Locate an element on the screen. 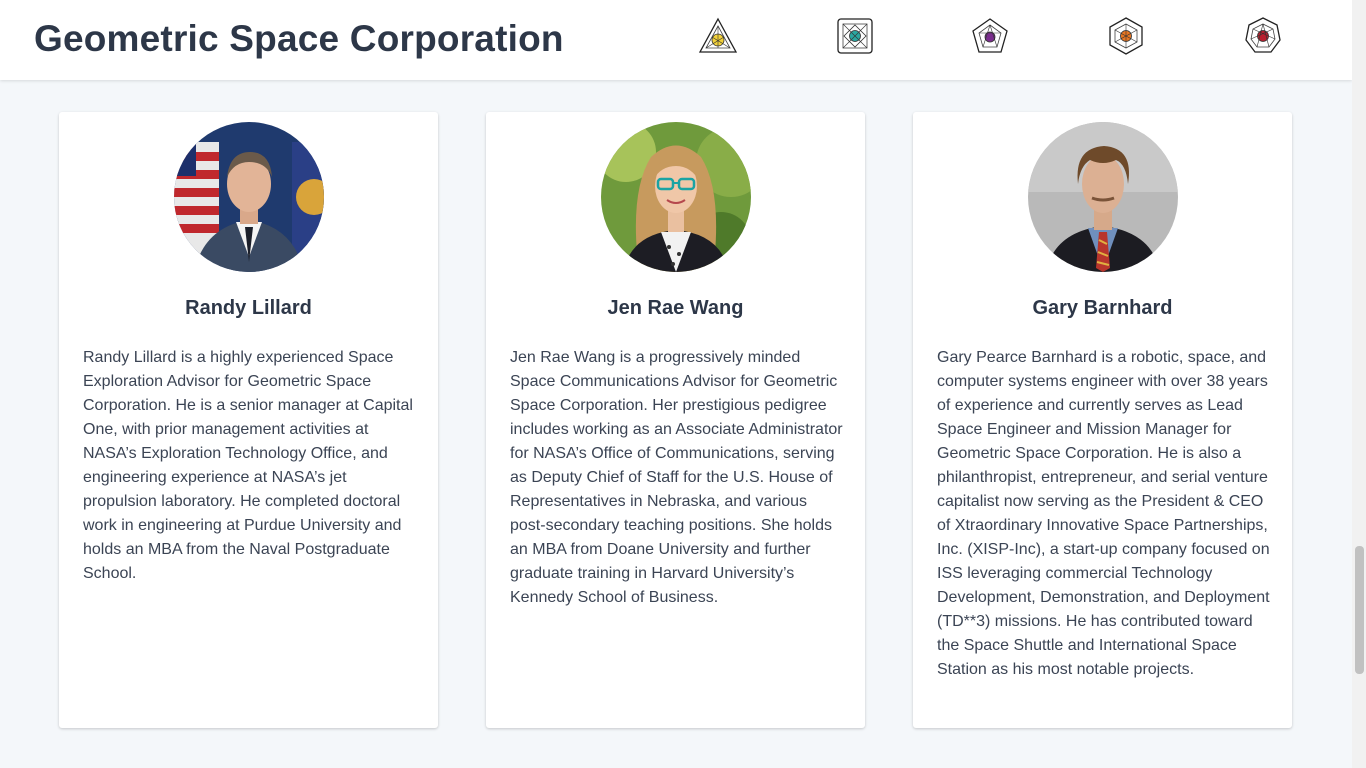 This screenshot has width=1366, height=768. triangle-logo-icon is located at coordinates (718, 36).